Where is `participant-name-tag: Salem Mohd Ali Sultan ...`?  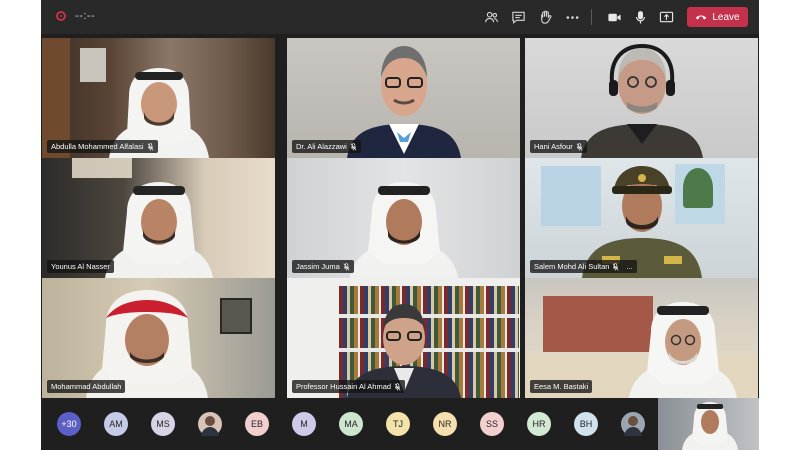 participant-name-tag: Salem Mohd Ali Sultan ... is located at coordinates (583, 266).